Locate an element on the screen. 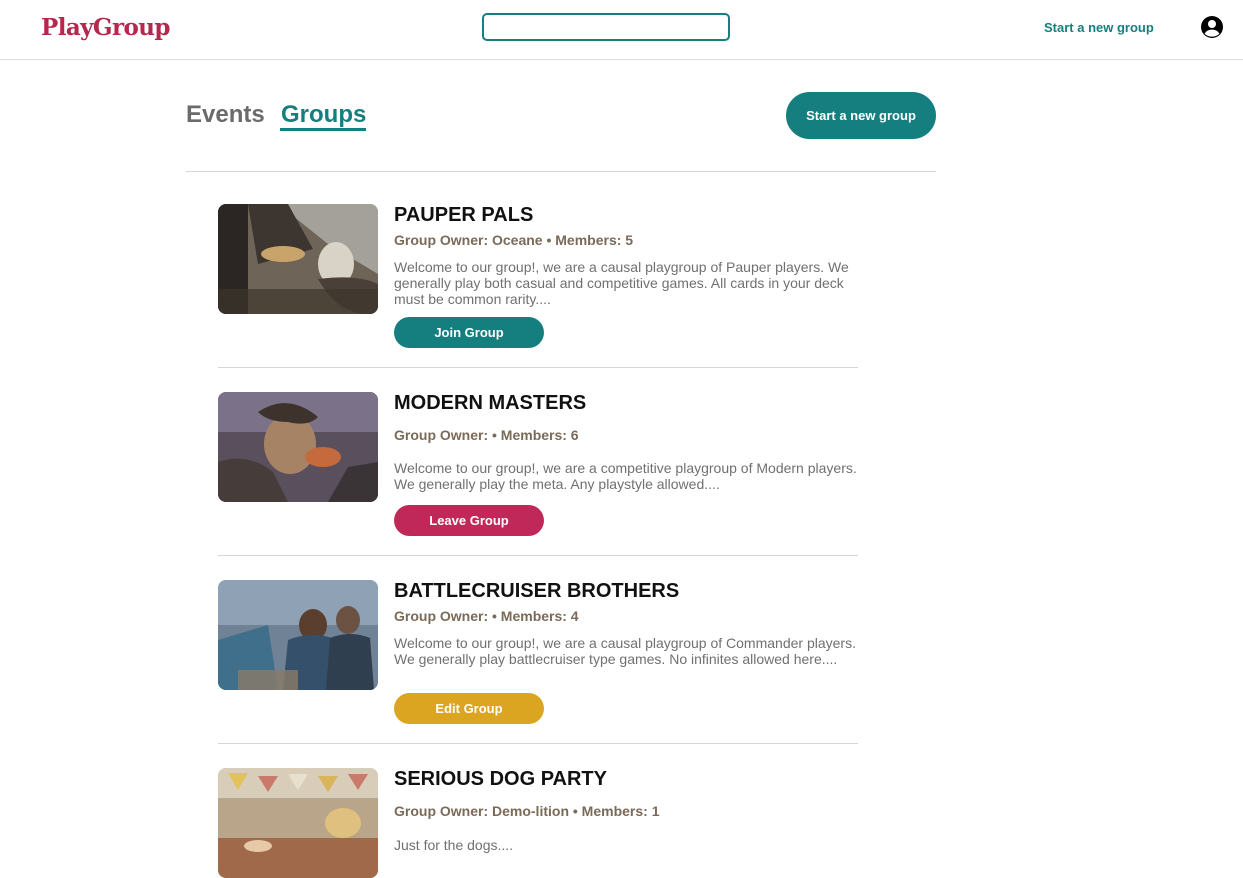  tab-groups: Groups is located at coordinates (323, 115).